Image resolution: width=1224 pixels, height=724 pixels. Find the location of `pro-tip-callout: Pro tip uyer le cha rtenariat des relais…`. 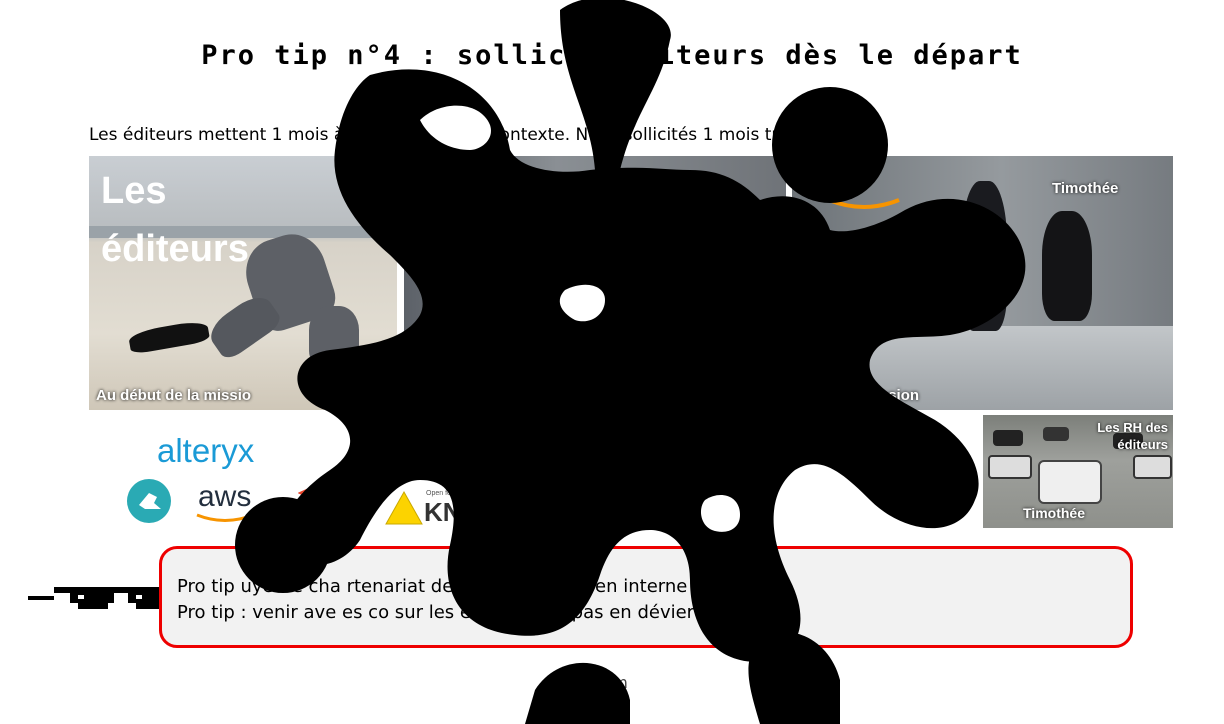

pro-tip-callout: Pro tip uyer le cha rtenariat des relais… is located at coordinates (646, 597).